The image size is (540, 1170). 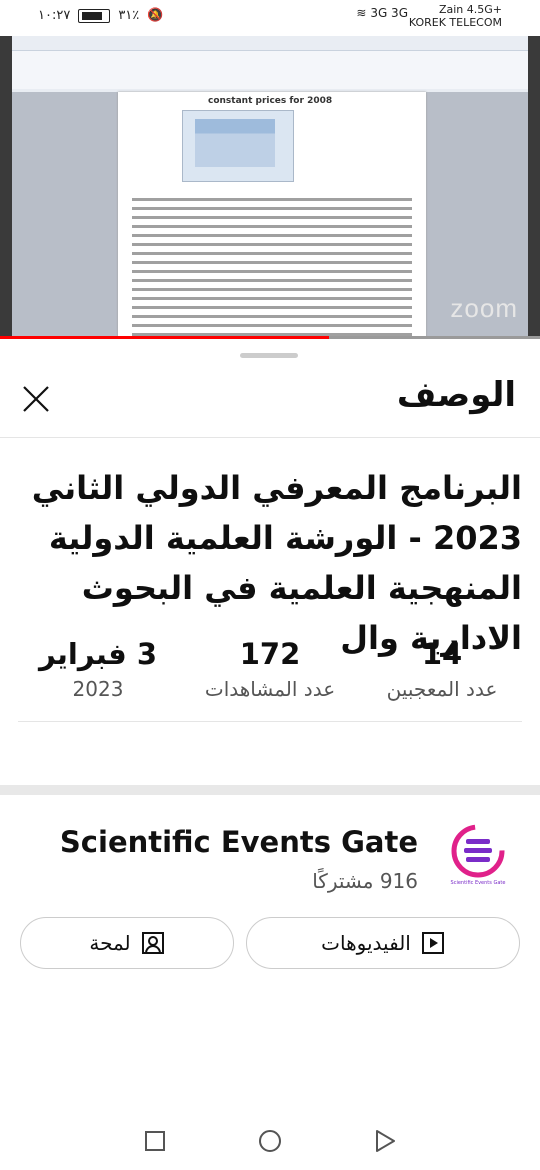 I want to click on section-divider, so click(x=270, y=790).